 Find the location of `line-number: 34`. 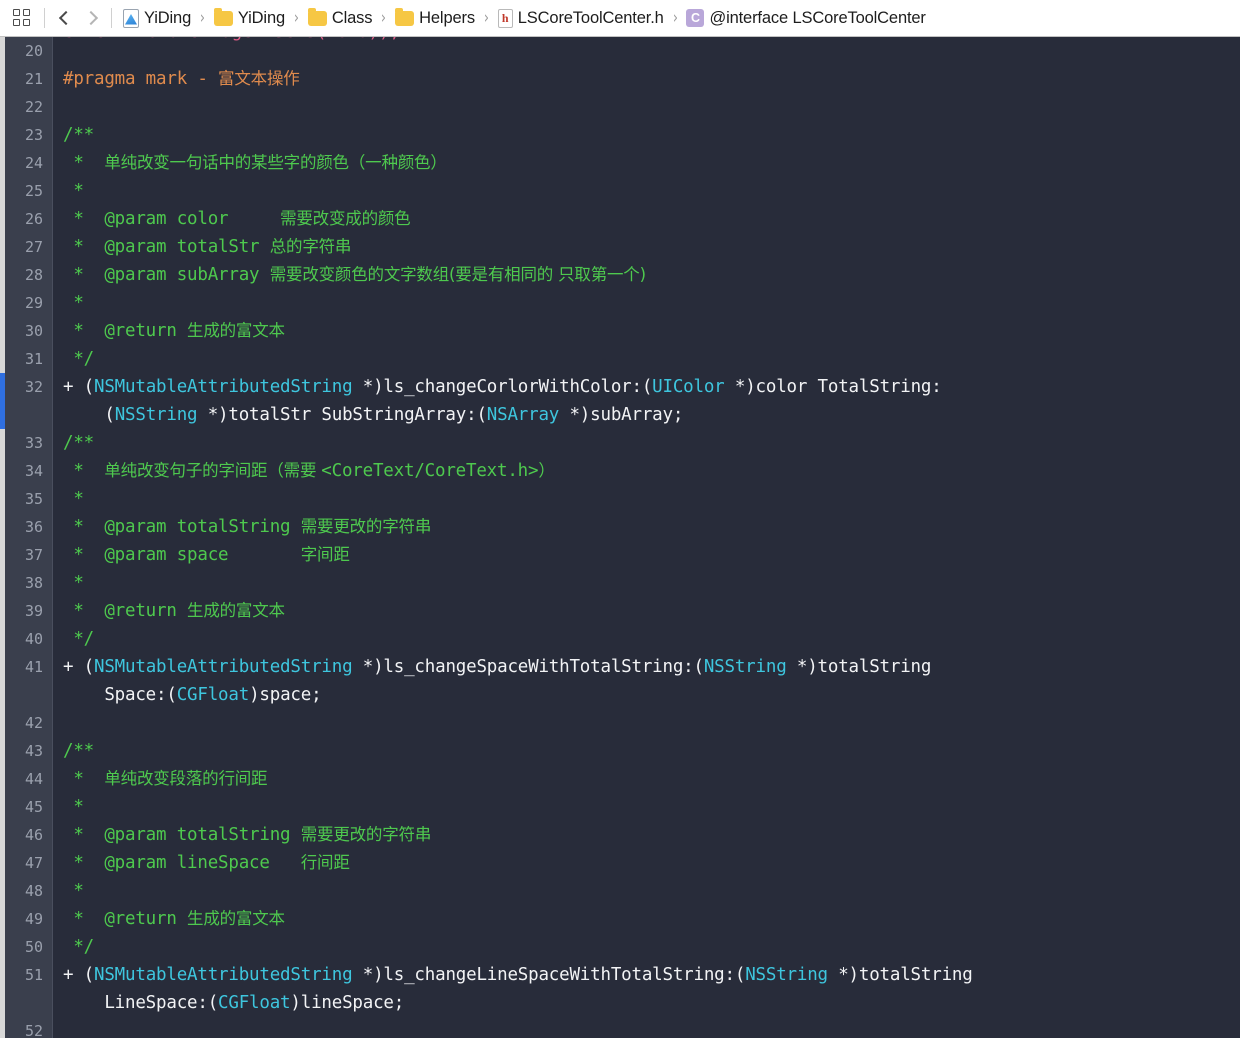

line-number: 34 is located at coordinates (28, 471).